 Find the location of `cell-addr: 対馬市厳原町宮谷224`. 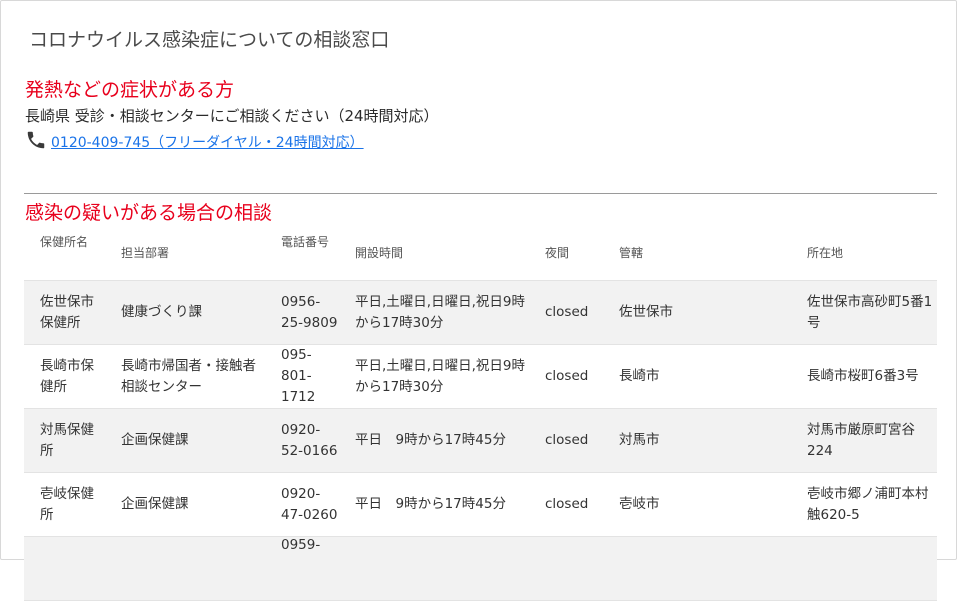

cell-addr: 対馬市厳原町宮谷224 is located at coordinates (864, 440).